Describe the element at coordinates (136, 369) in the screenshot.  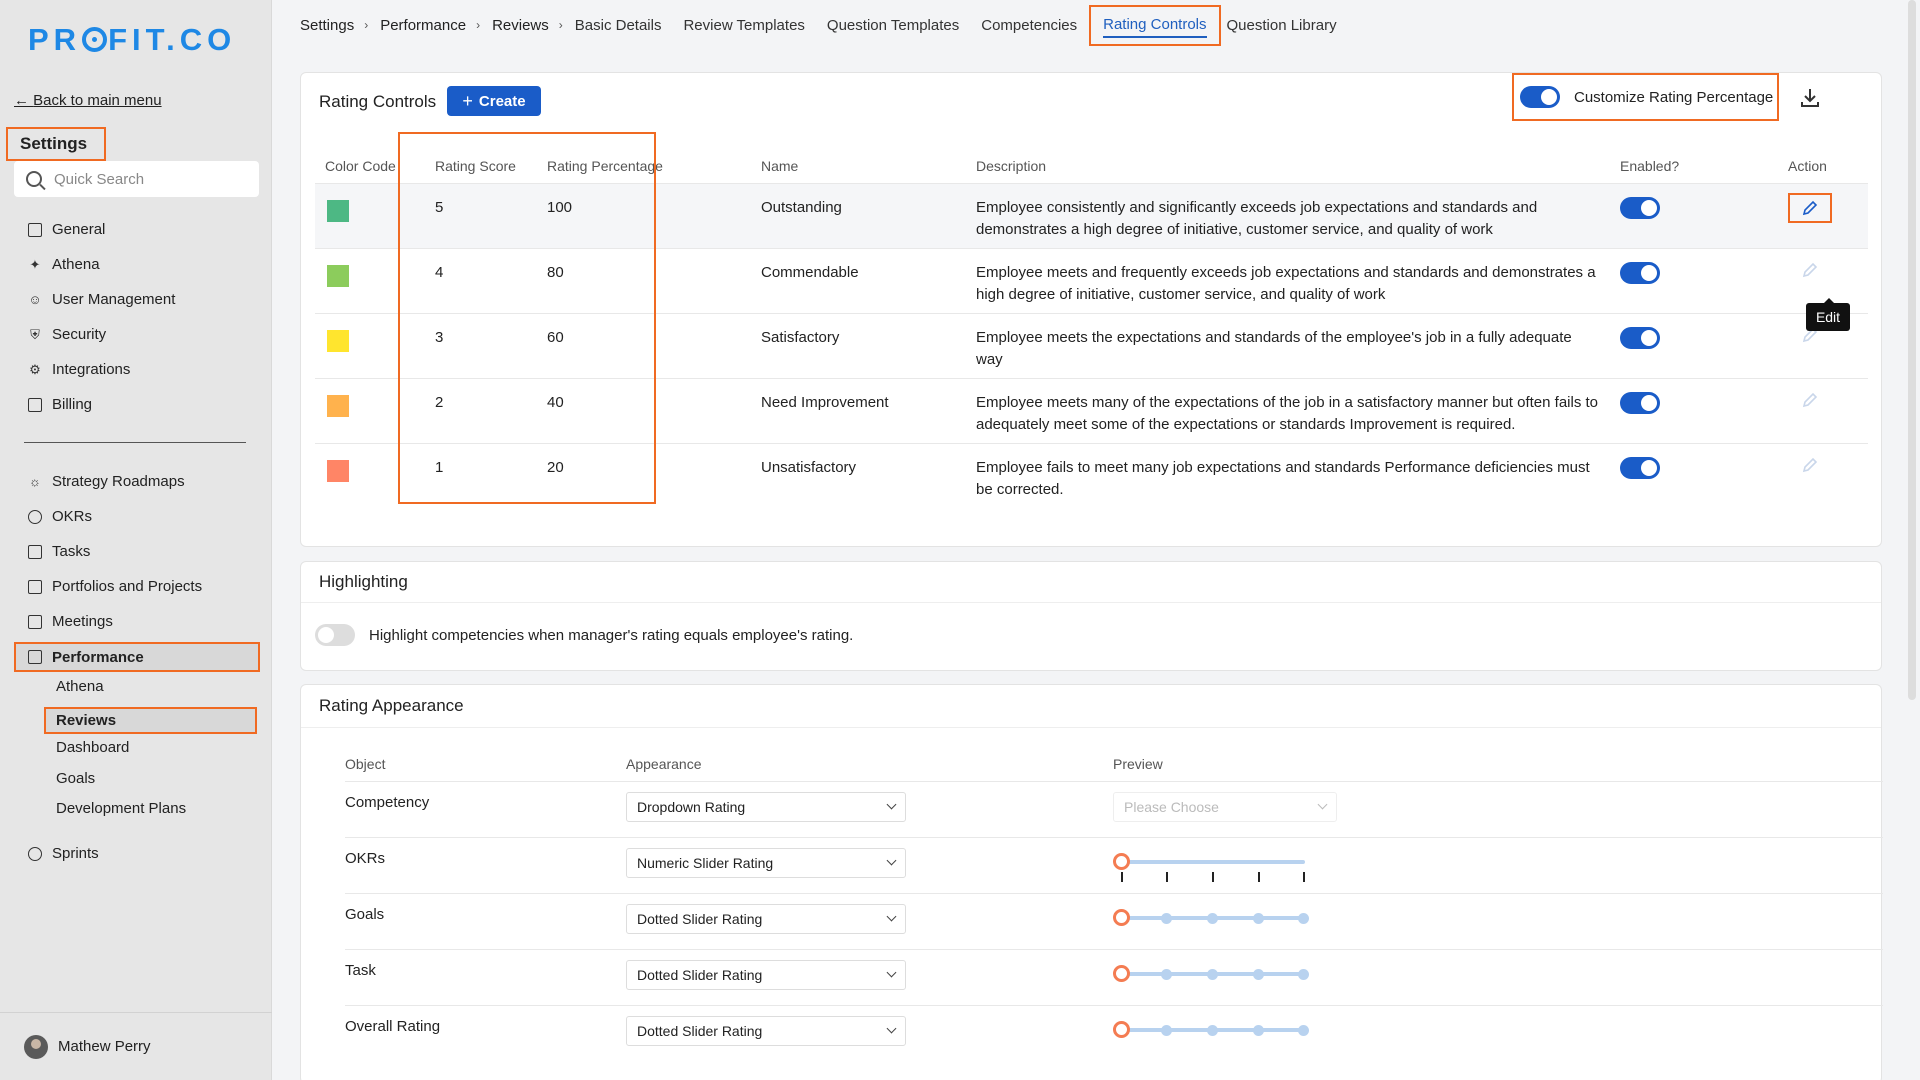
I see `sidebar-item-integrations: ⚙ Integrations` at that location.